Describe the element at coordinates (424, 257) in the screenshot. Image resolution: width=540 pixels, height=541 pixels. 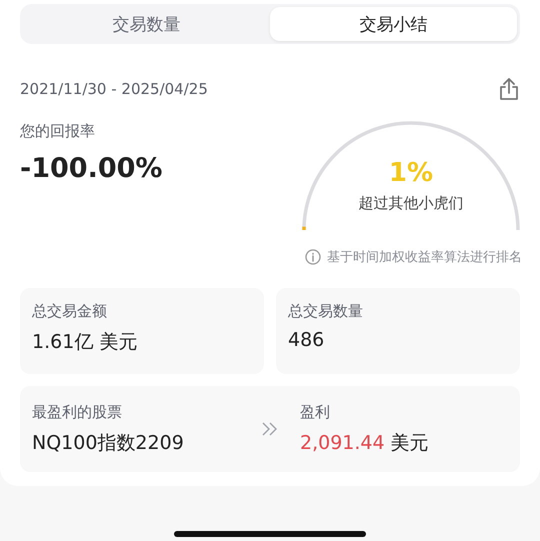
I see `ranking-note: 基于时间加权收益率算法进行排名` at that location.